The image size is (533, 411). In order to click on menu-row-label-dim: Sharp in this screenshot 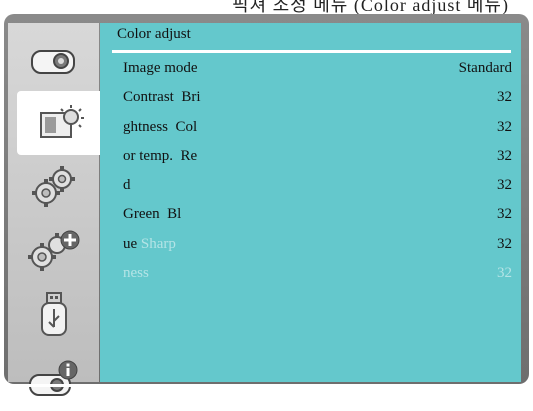, I will do `click(158, 244)`.